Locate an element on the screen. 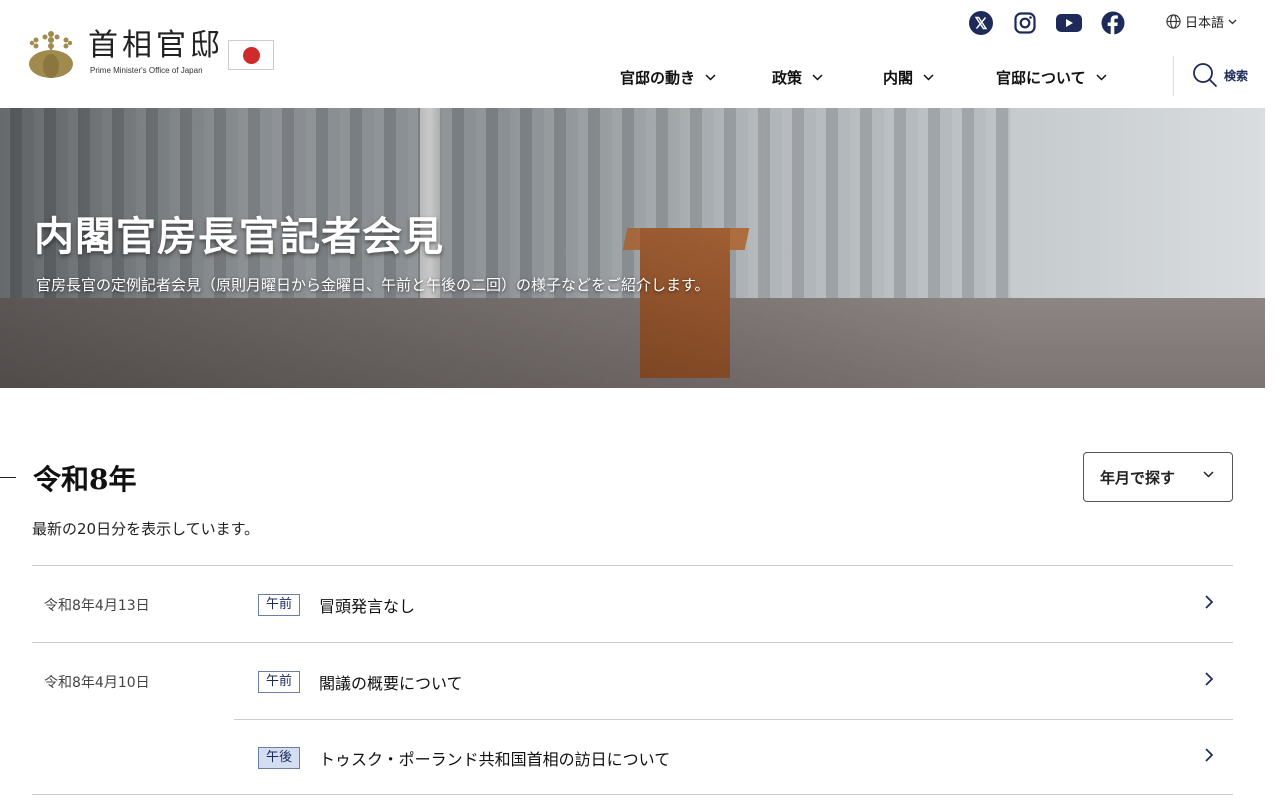 The image size is (1280, 800). youtube-icon is located at coordinates (1069, 23).